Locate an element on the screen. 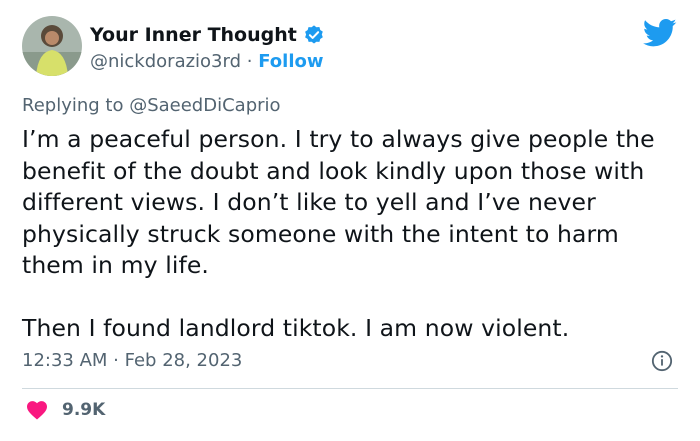  handle-line: @nickdorazio3rd · Follow is located at coordinates (207, 62).